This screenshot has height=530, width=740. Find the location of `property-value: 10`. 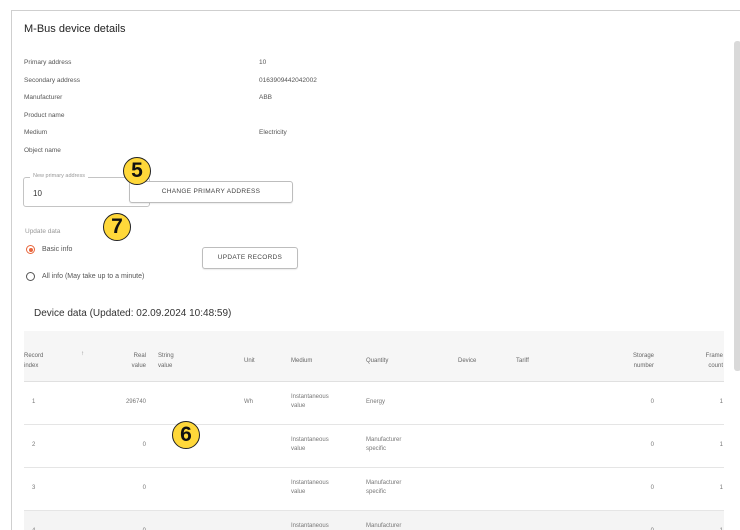

property-value: 10 is located at coordinates (263, 62).